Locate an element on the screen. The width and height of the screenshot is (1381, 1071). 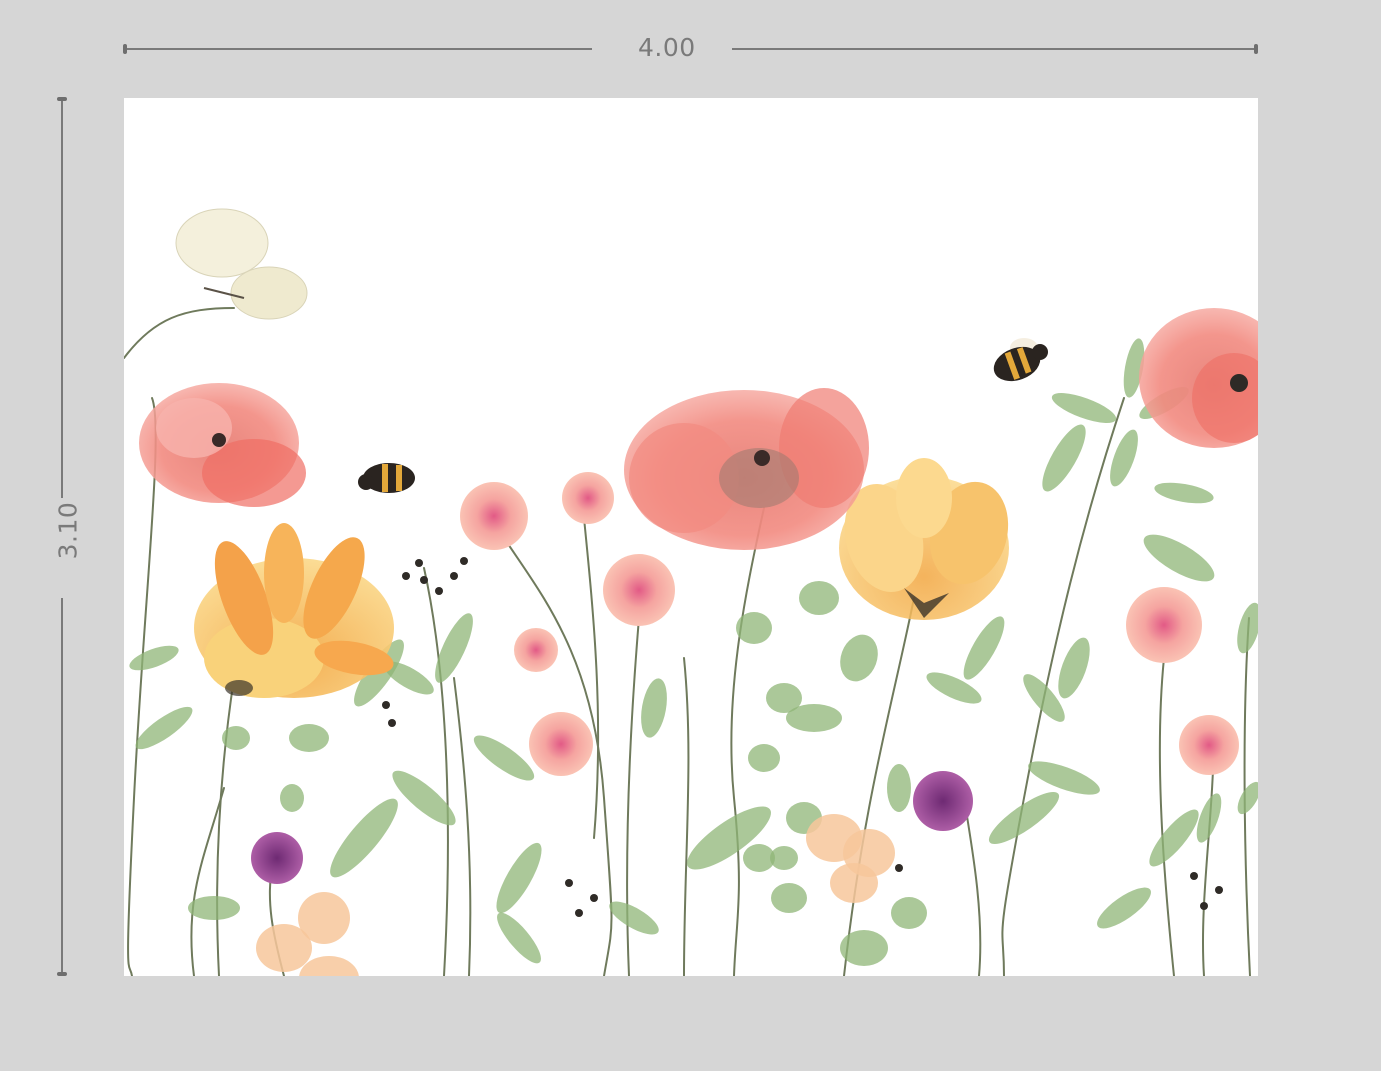
width-line-left is located at coordinates (358, 49).